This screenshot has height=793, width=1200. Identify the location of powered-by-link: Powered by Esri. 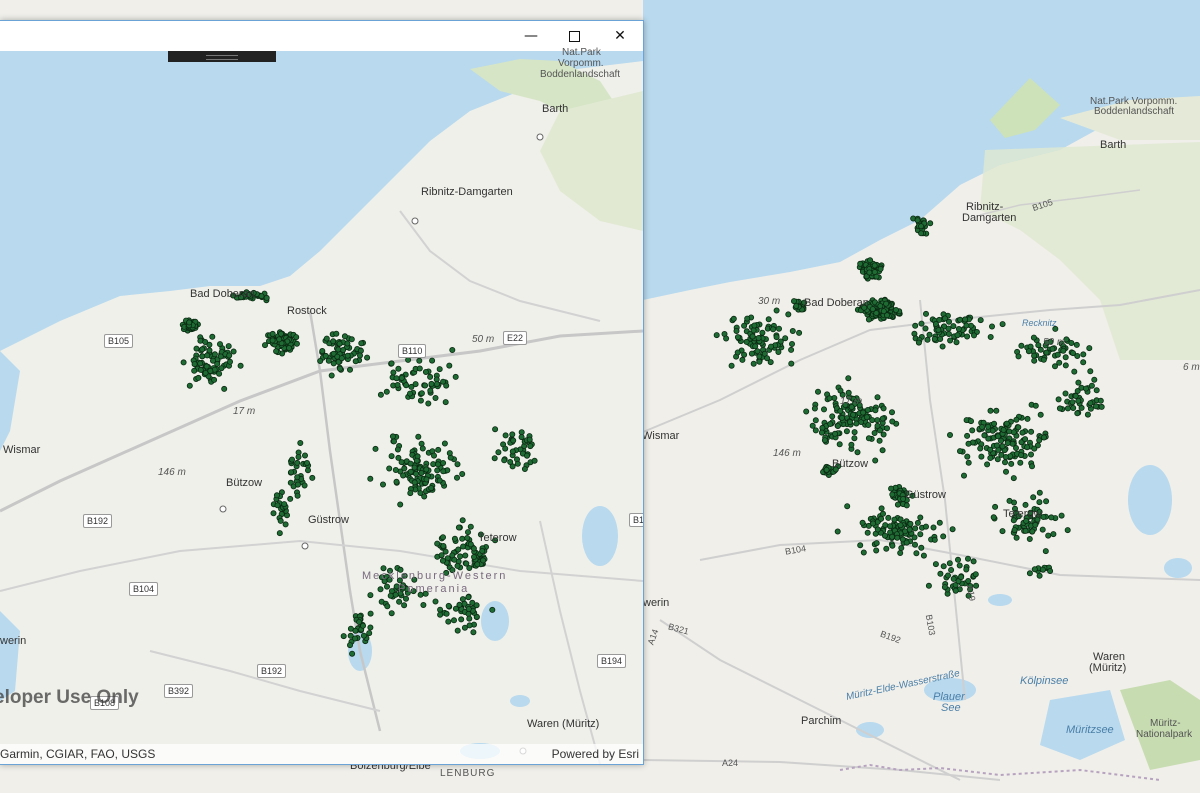
(595, 754).